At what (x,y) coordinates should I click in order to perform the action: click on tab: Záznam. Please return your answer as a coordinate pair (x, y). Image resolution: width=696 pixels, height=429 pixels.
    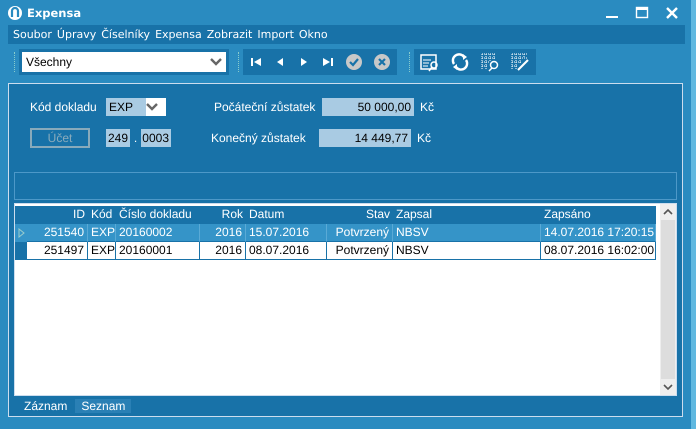
    Looking at the image, I should click on (46, 406).